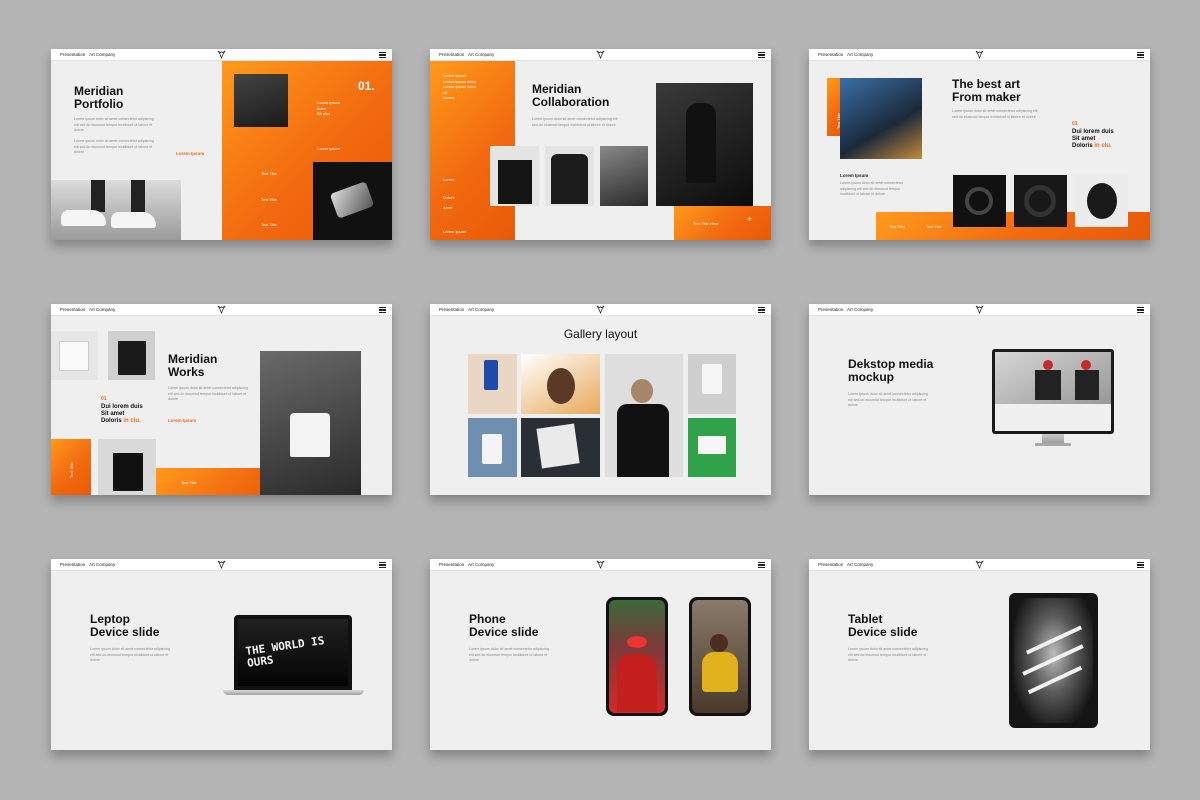 Image resolution: width=1200 pixels, height=800 pixels. I want to click on sidebar-item: Dolors, so click(449, 197).